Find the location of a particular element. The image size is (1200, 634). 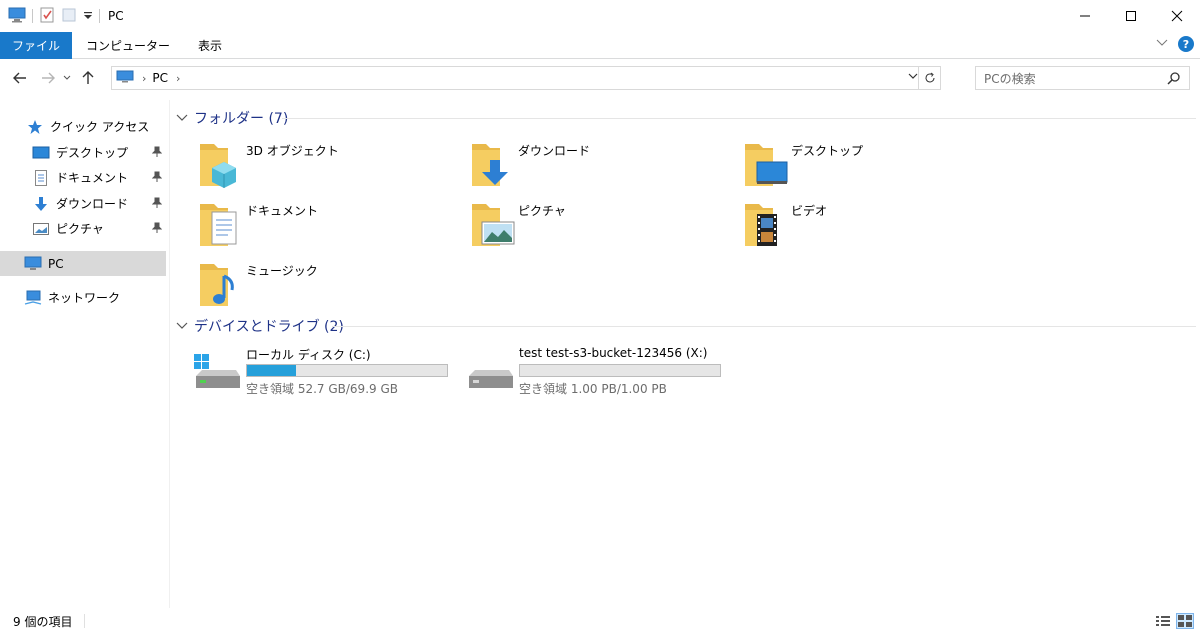

downloads-icon is located at coordinates (41, 204).